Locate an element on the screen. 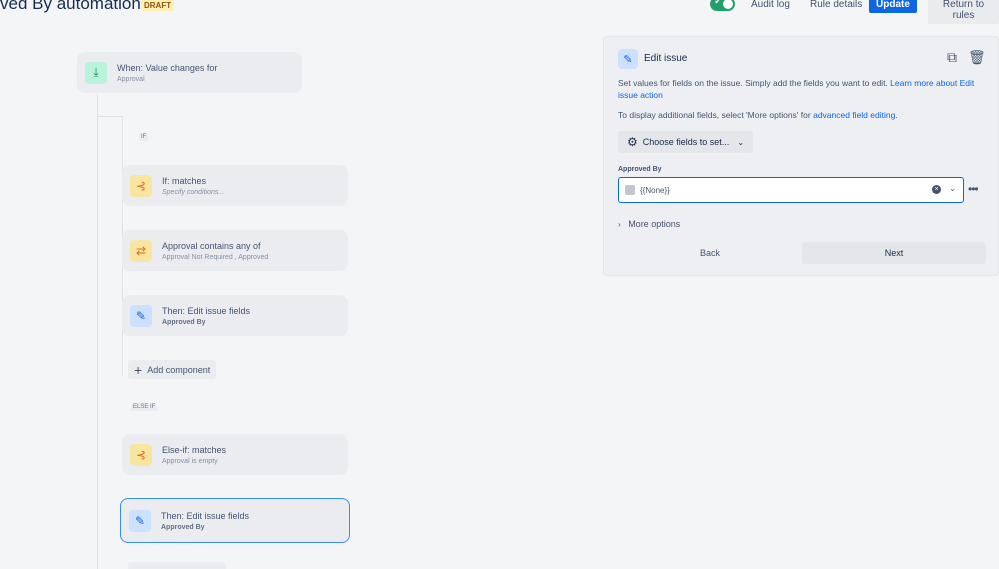 The height and width of the screenshot is (569, 999). then-action-card-selected: ✎ Then: Edit issue fields Approved By is located at coordinates (235, 520).